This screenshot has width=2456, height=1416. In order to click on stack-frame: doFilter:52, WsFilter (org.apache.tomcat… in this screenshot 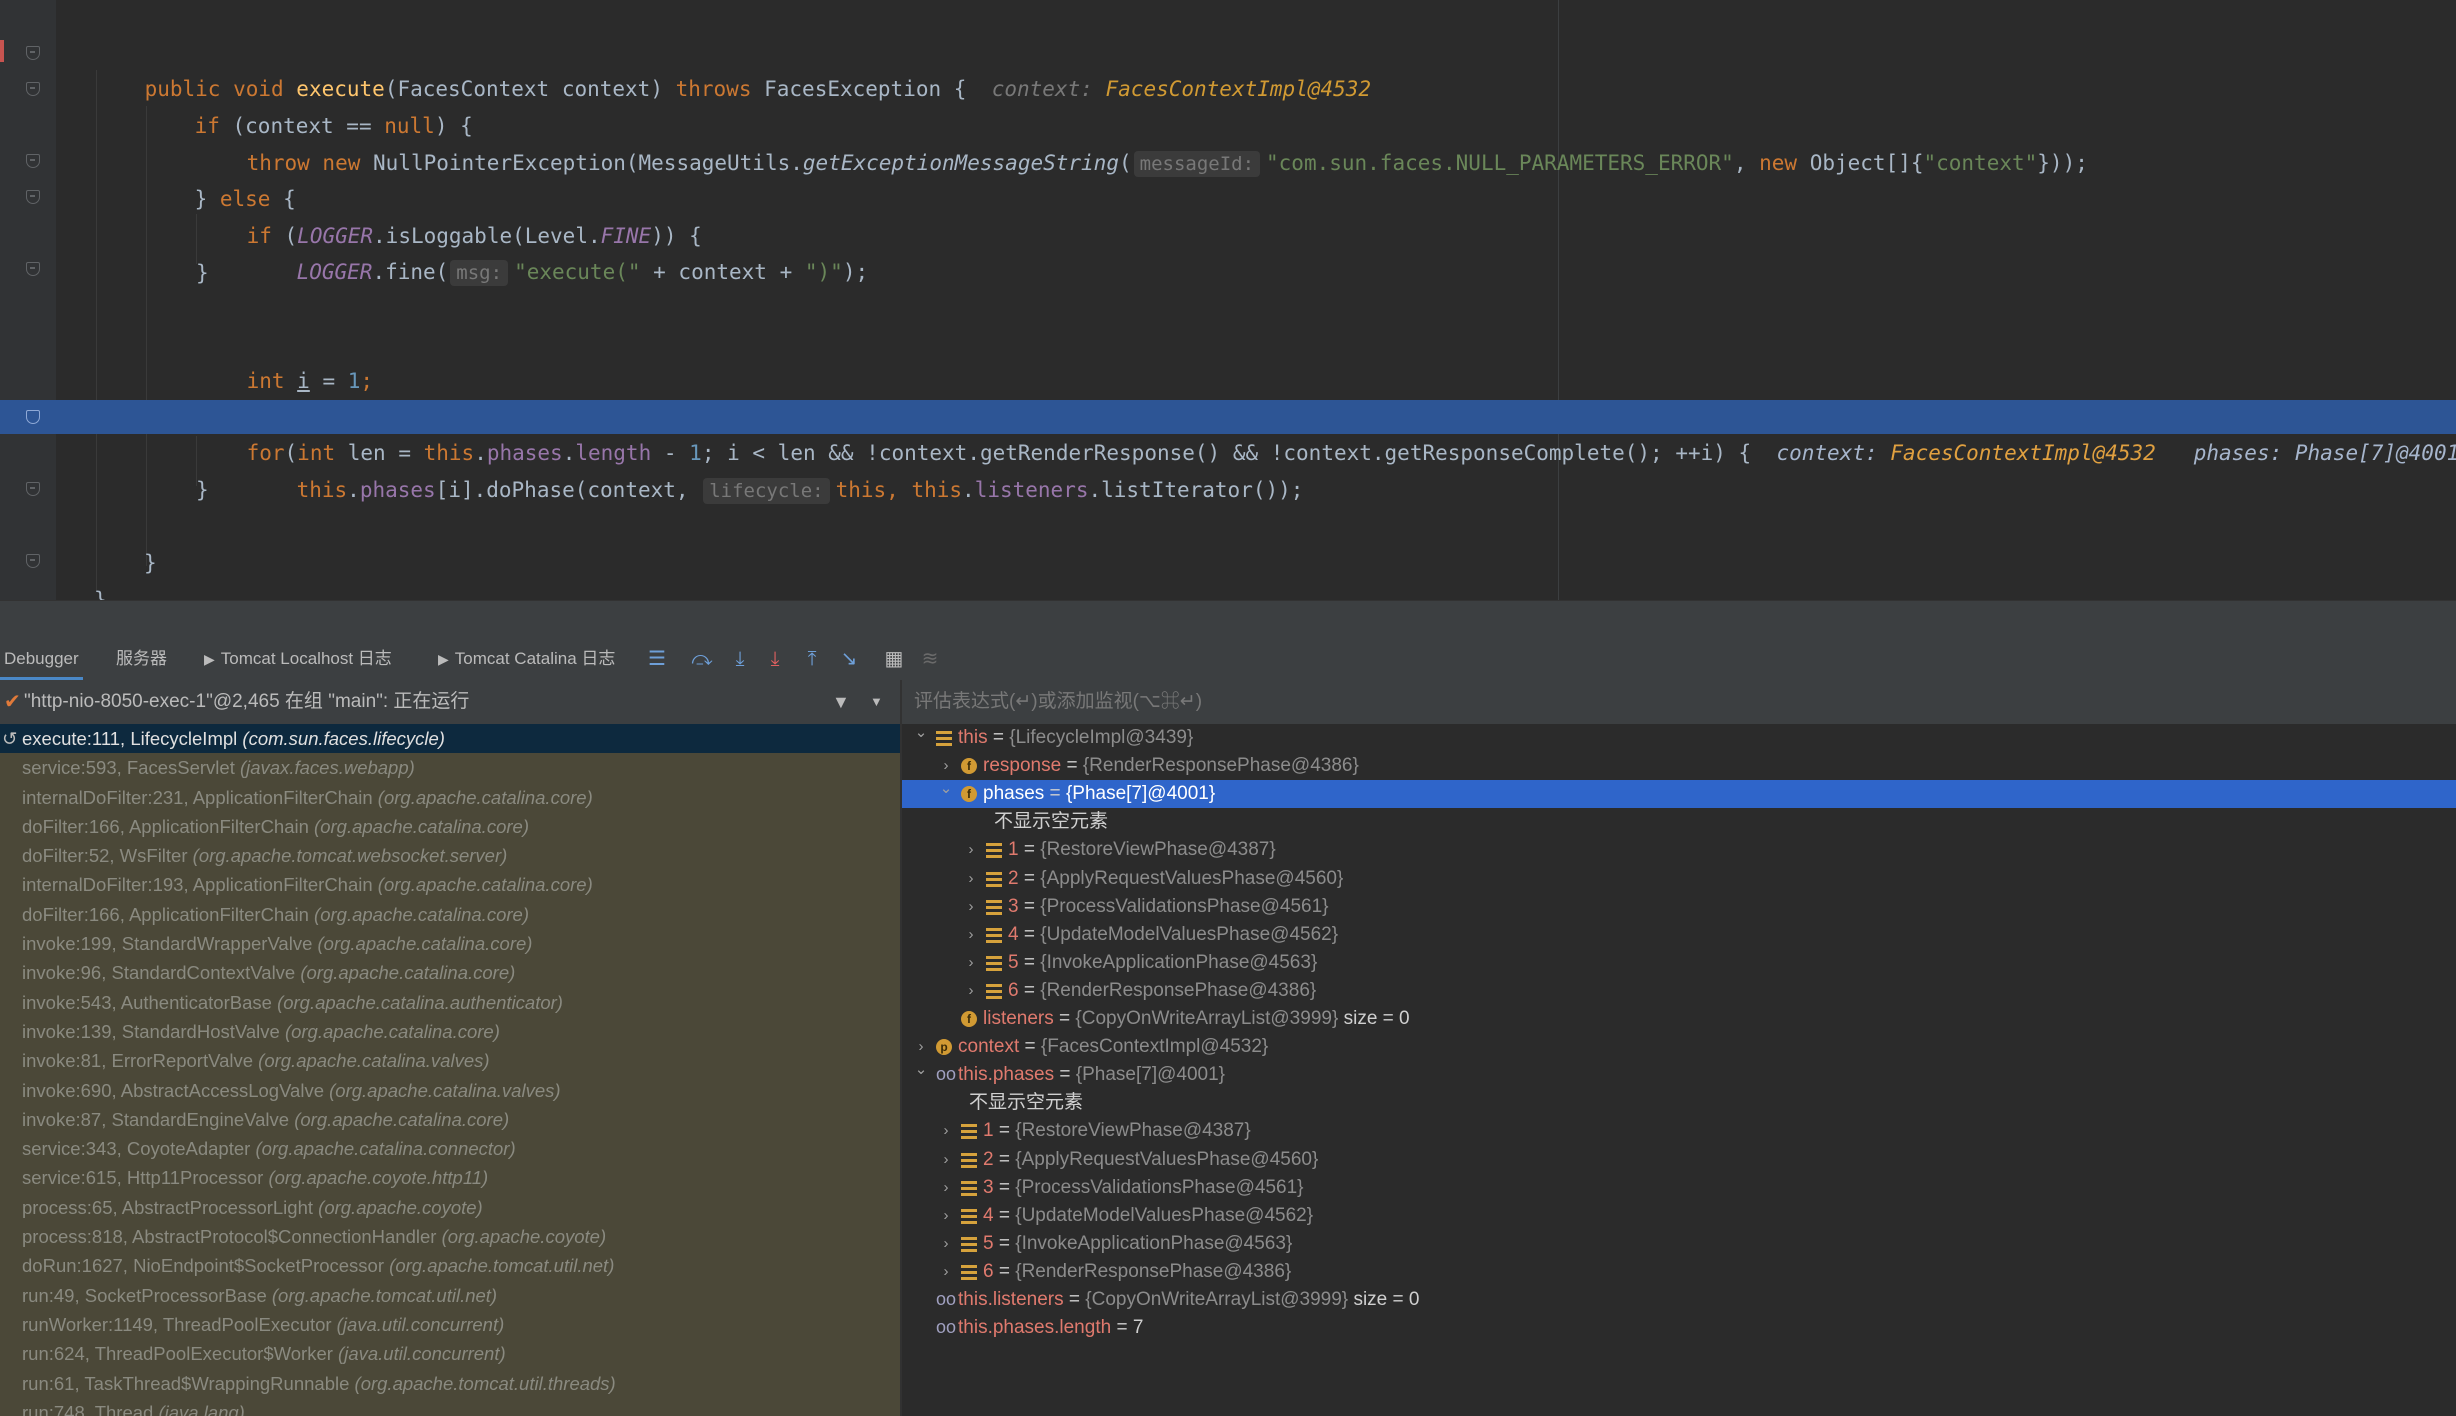, I will do `click(450, 855)`.